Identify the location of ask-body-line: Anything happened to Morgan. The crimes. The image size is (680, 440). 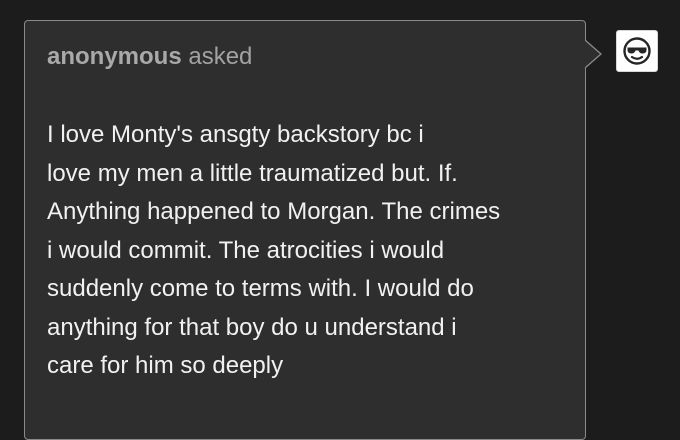
(274, 211).